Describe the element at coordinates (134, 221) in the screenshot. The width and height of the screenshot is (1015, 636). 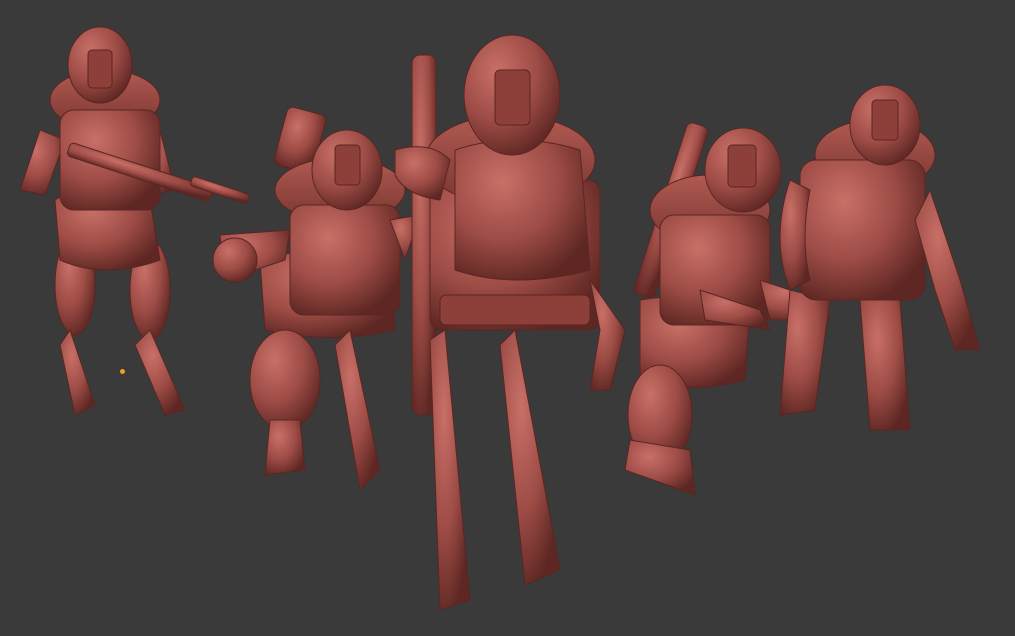
I see `figure-rifle-soldier` at that location.